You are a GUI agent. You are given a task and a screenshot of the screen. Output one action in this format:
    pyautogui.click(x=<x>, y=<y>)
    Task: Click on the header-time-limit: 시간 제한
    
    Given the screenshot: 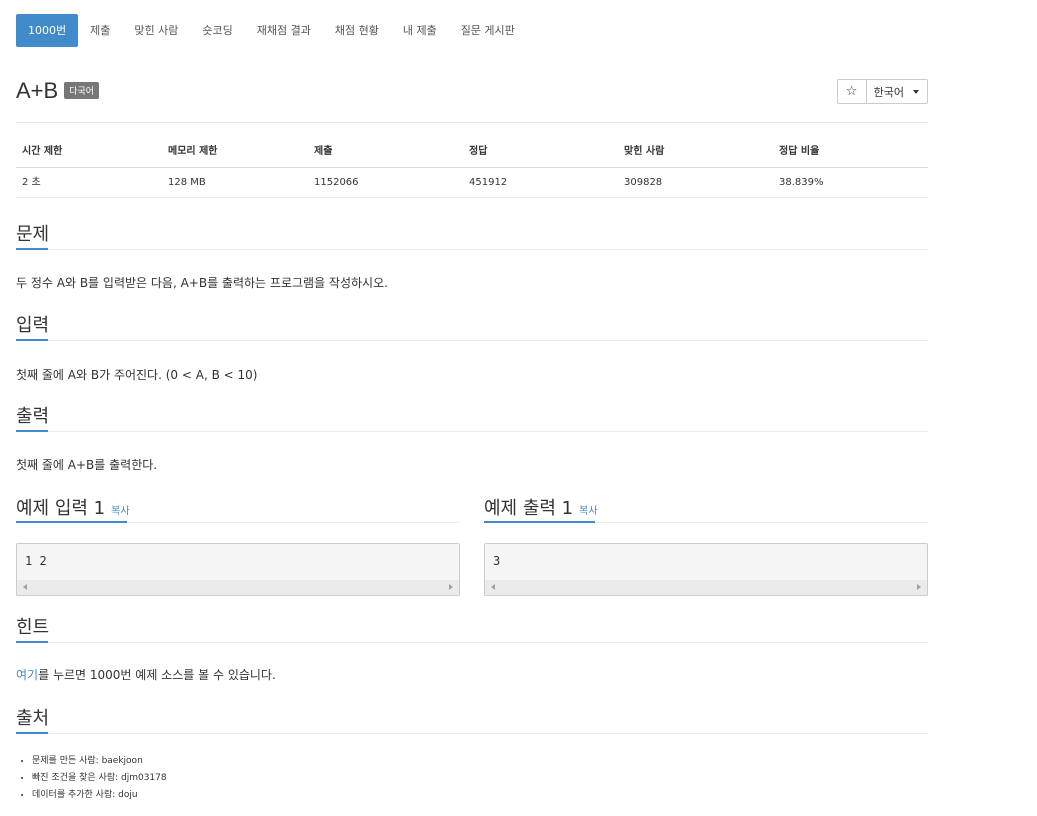 What is the action you would take?
    pyautogui.click(x=42, y=151)
    